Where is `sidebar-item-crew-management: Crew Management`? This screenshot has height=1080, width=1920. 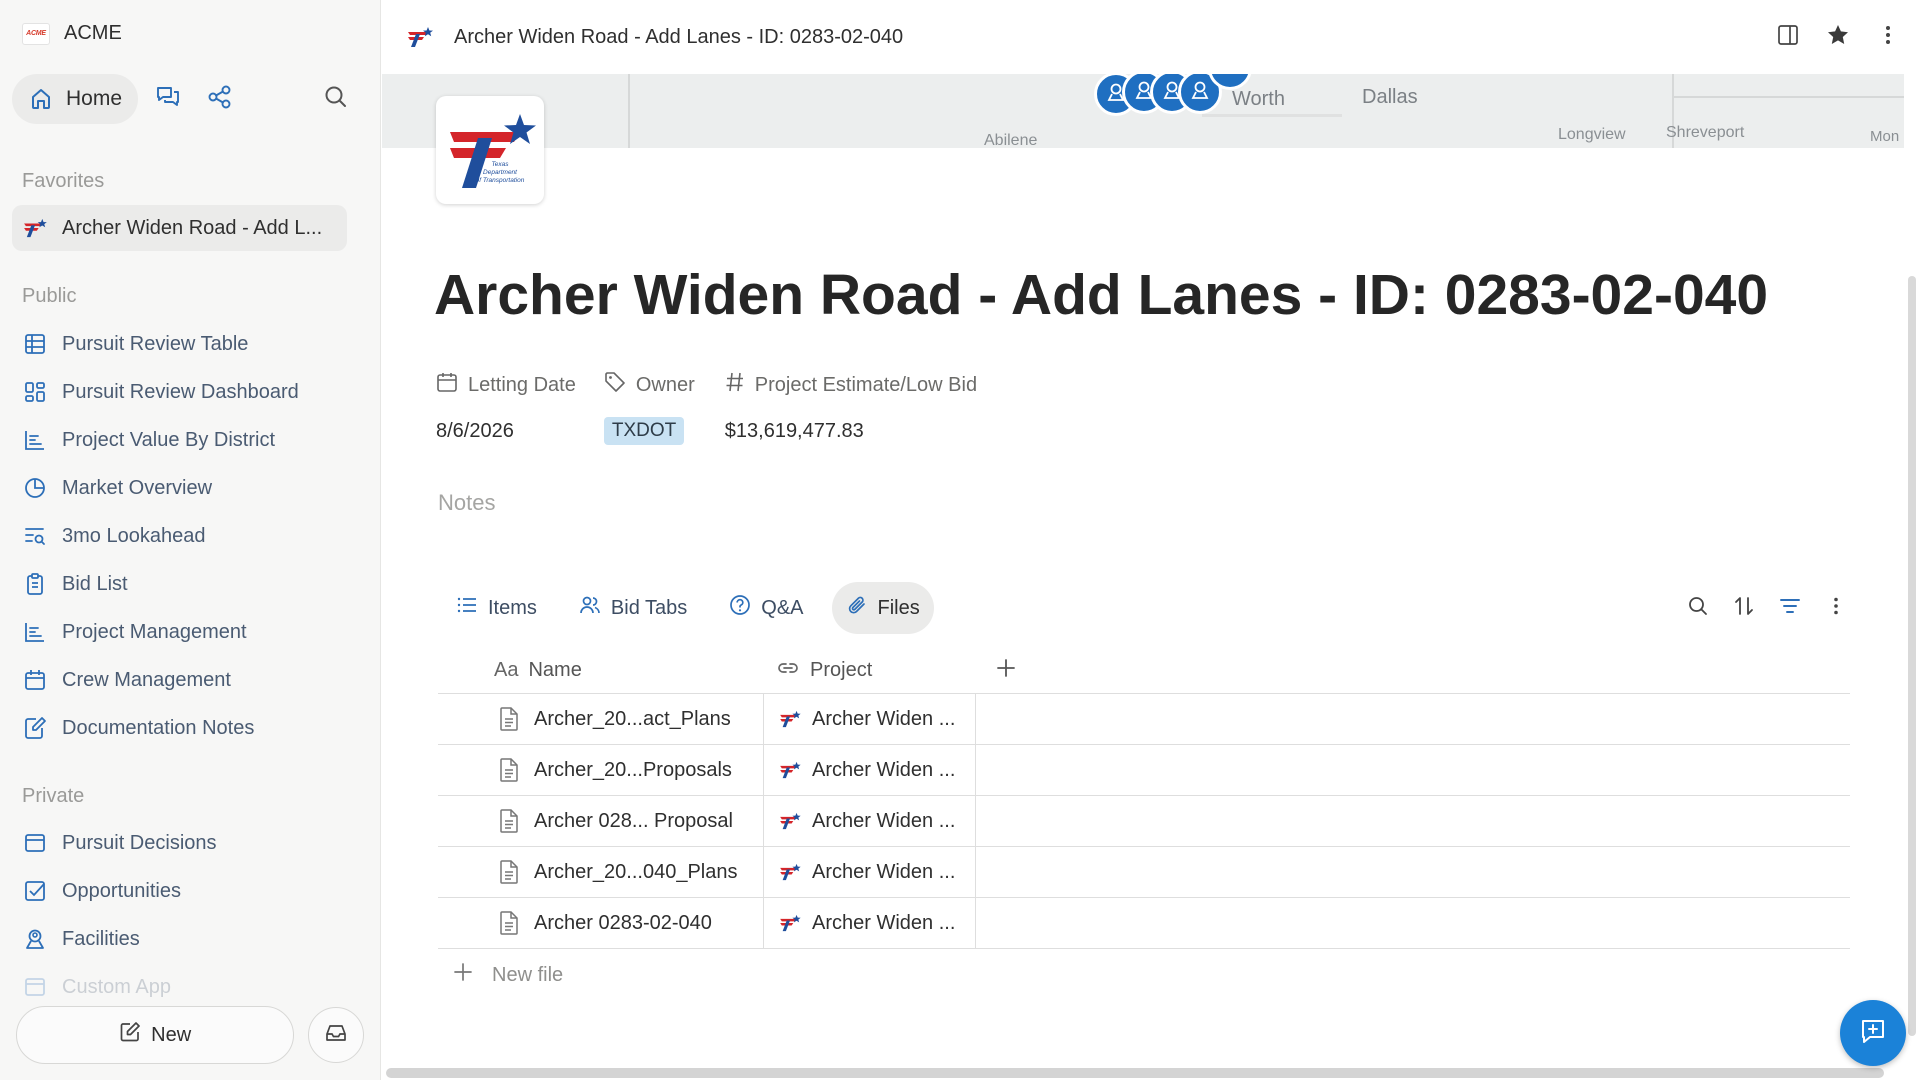
sidebar-item-crew-management: Crew Management is located at coordinates (182, 680).